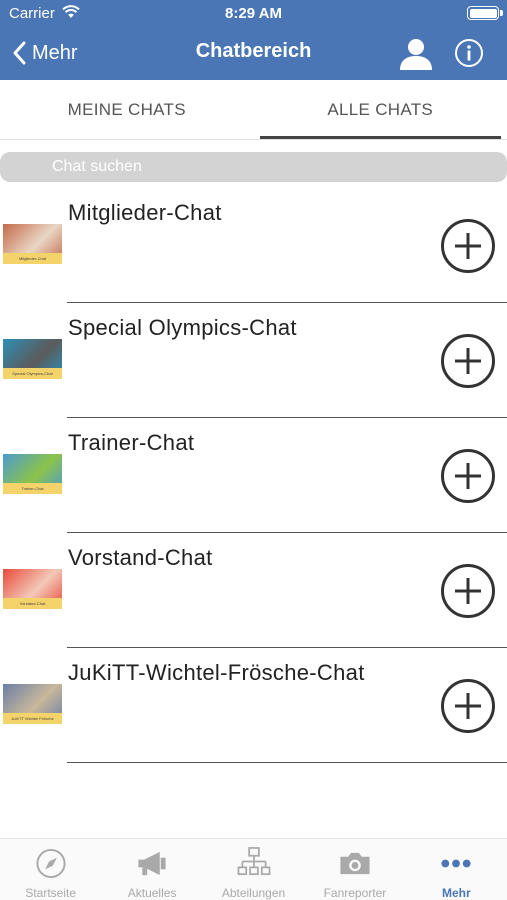  Describe the element at coordinates (216, 672) in the screenshot. I see `chat-name: JuKiTT-Wichtel-Frösche-Chat` at that location.